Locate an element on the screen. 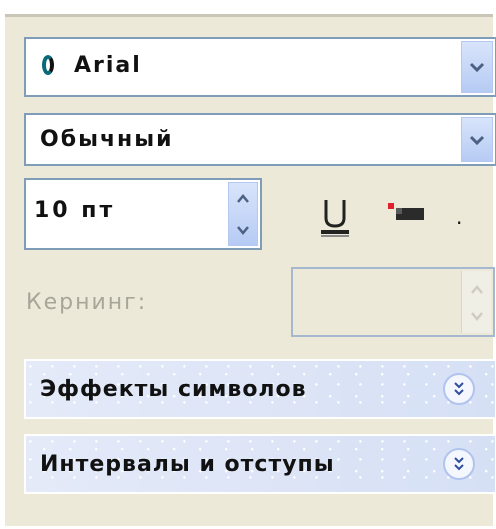 This screenshot has width=496, height=529. font-style-label: Обычный is located at coordinates (107, 139).